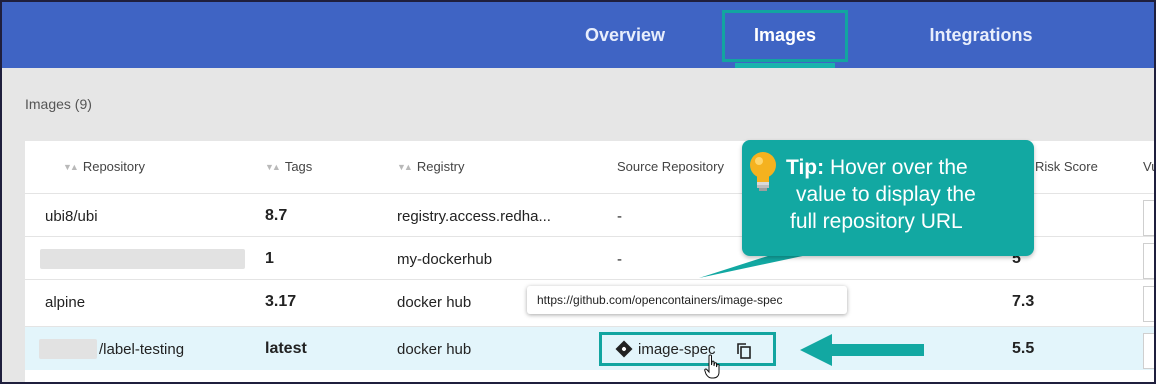 The width and height of the screenshot is (1156, 384). I want to click on column-header-risk-score: Risk Score, so click(1066, 166).